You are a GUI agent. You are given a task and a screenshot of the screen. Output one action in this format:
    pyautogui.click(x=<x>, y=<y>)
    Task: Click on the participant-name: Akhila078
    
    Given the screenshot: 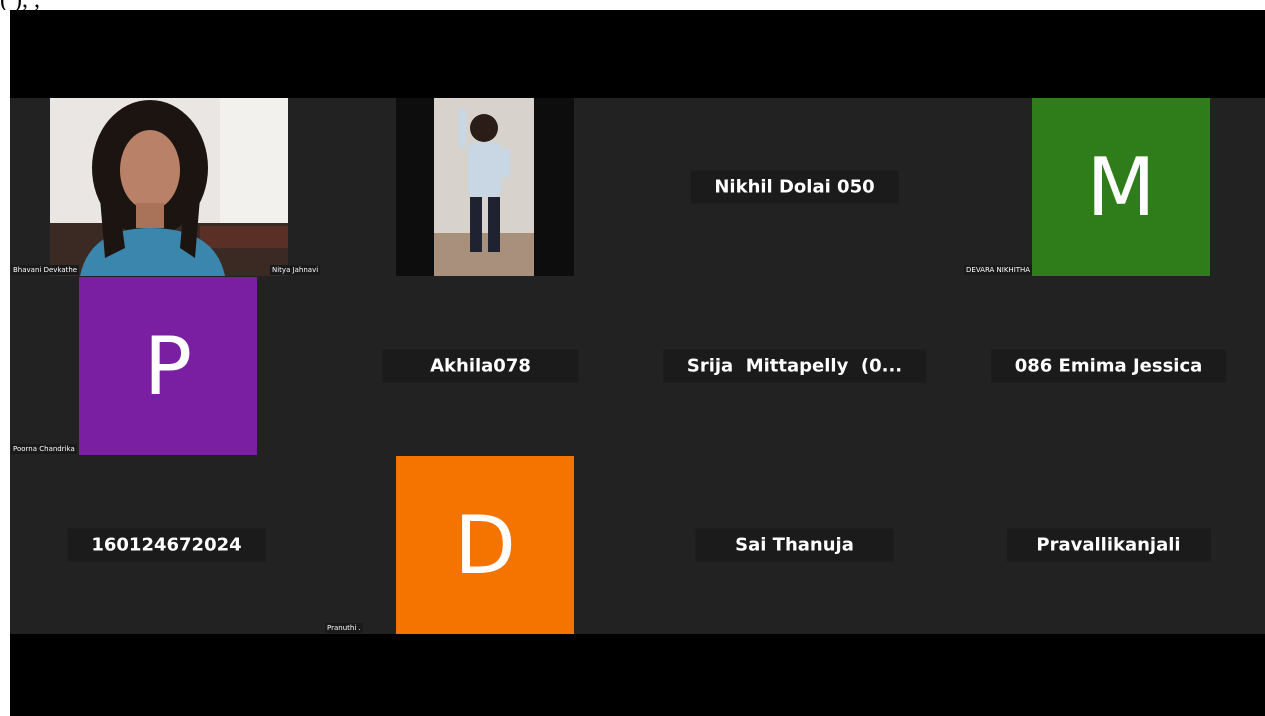 What is the action you would take?
    pyautogui.click(x=480, y=366)
    